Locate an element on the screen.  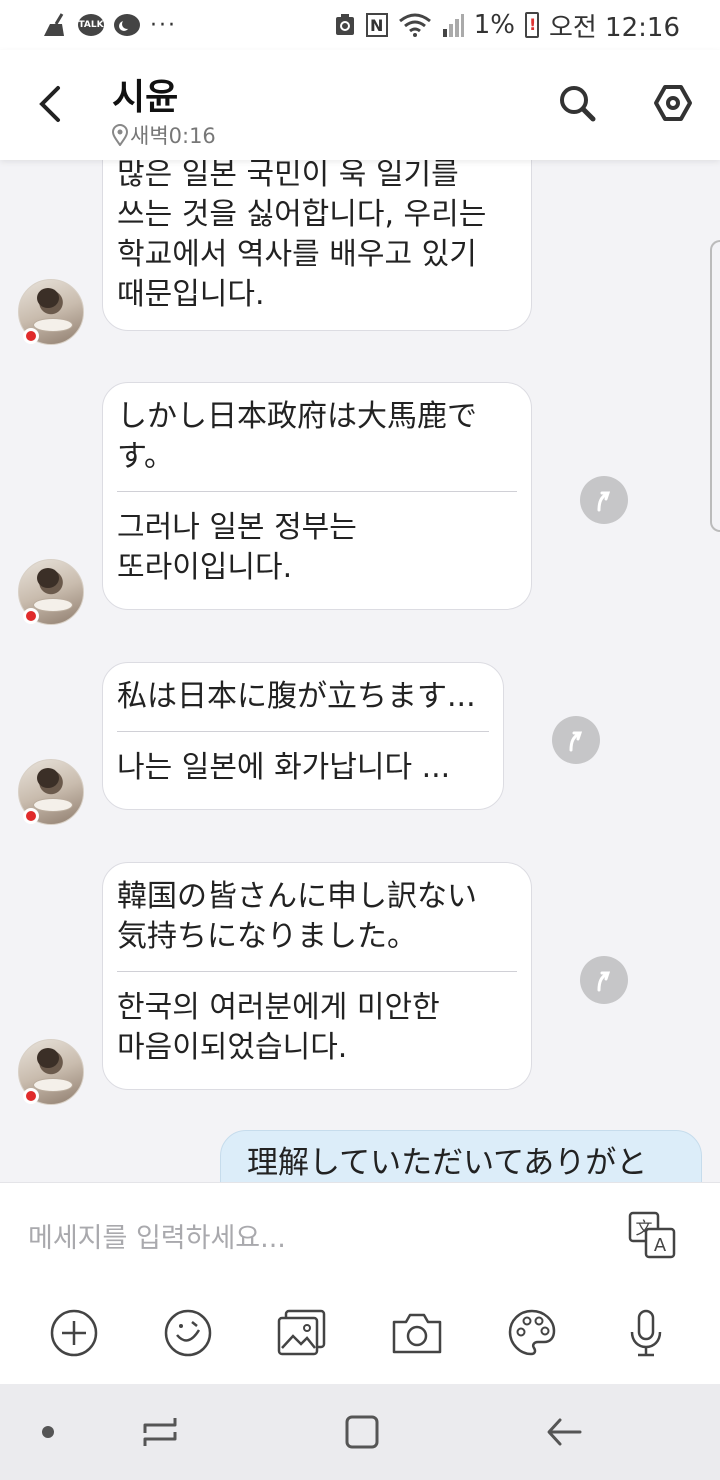
settings-button is located at coordinates (673, 103).